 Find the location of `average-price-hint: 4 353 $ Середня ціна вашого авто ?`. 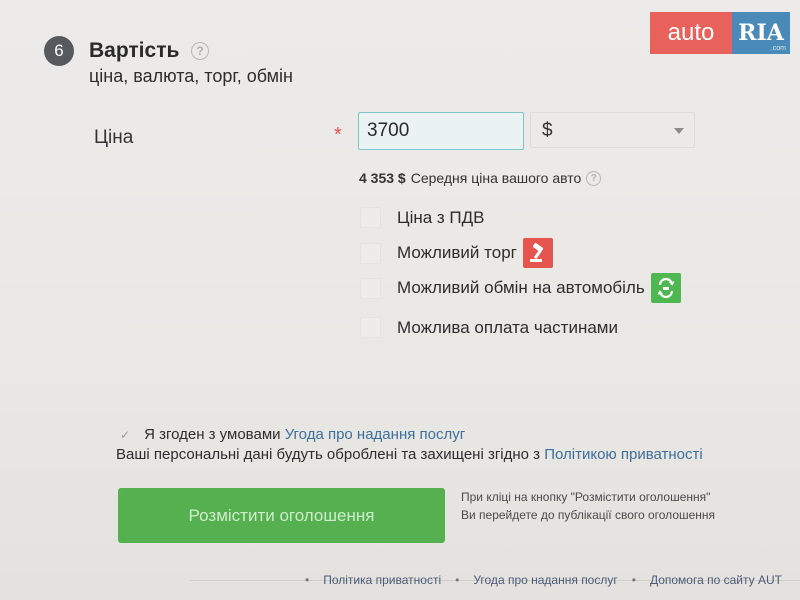

average-price-hint: 4 353 $ Середня ціна вашого авто ? is located at coordinates (480, 178).